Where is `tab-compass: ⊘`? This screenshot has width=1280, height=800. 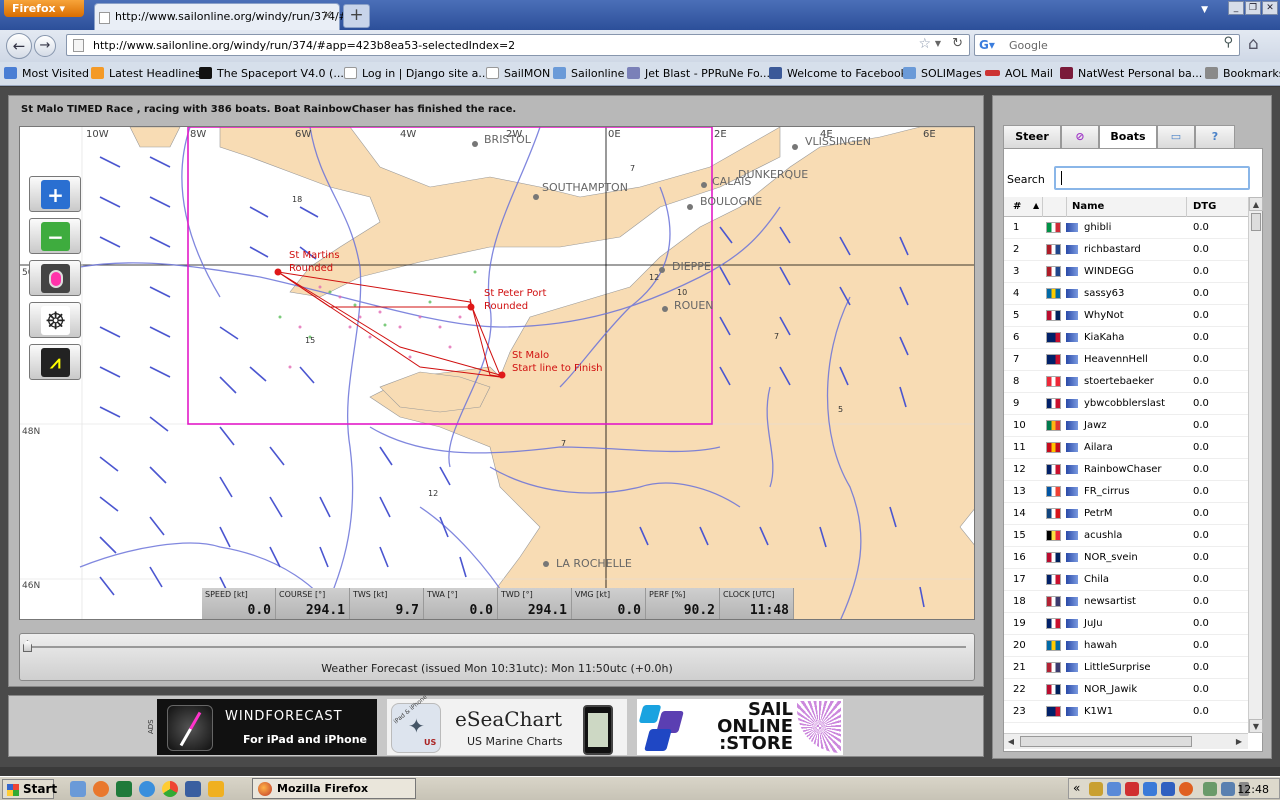
tab-compass: ⊘ is located at coordinates (1080, 137).